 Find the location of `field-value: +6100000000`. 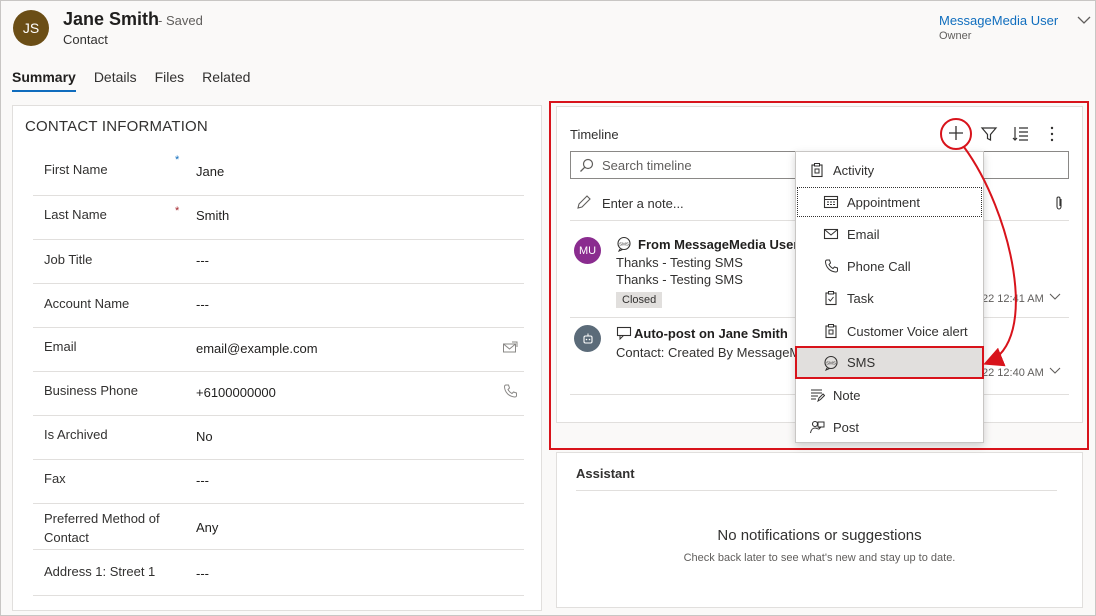

field-value: +6100000000 is located at coordinates (236, 392).